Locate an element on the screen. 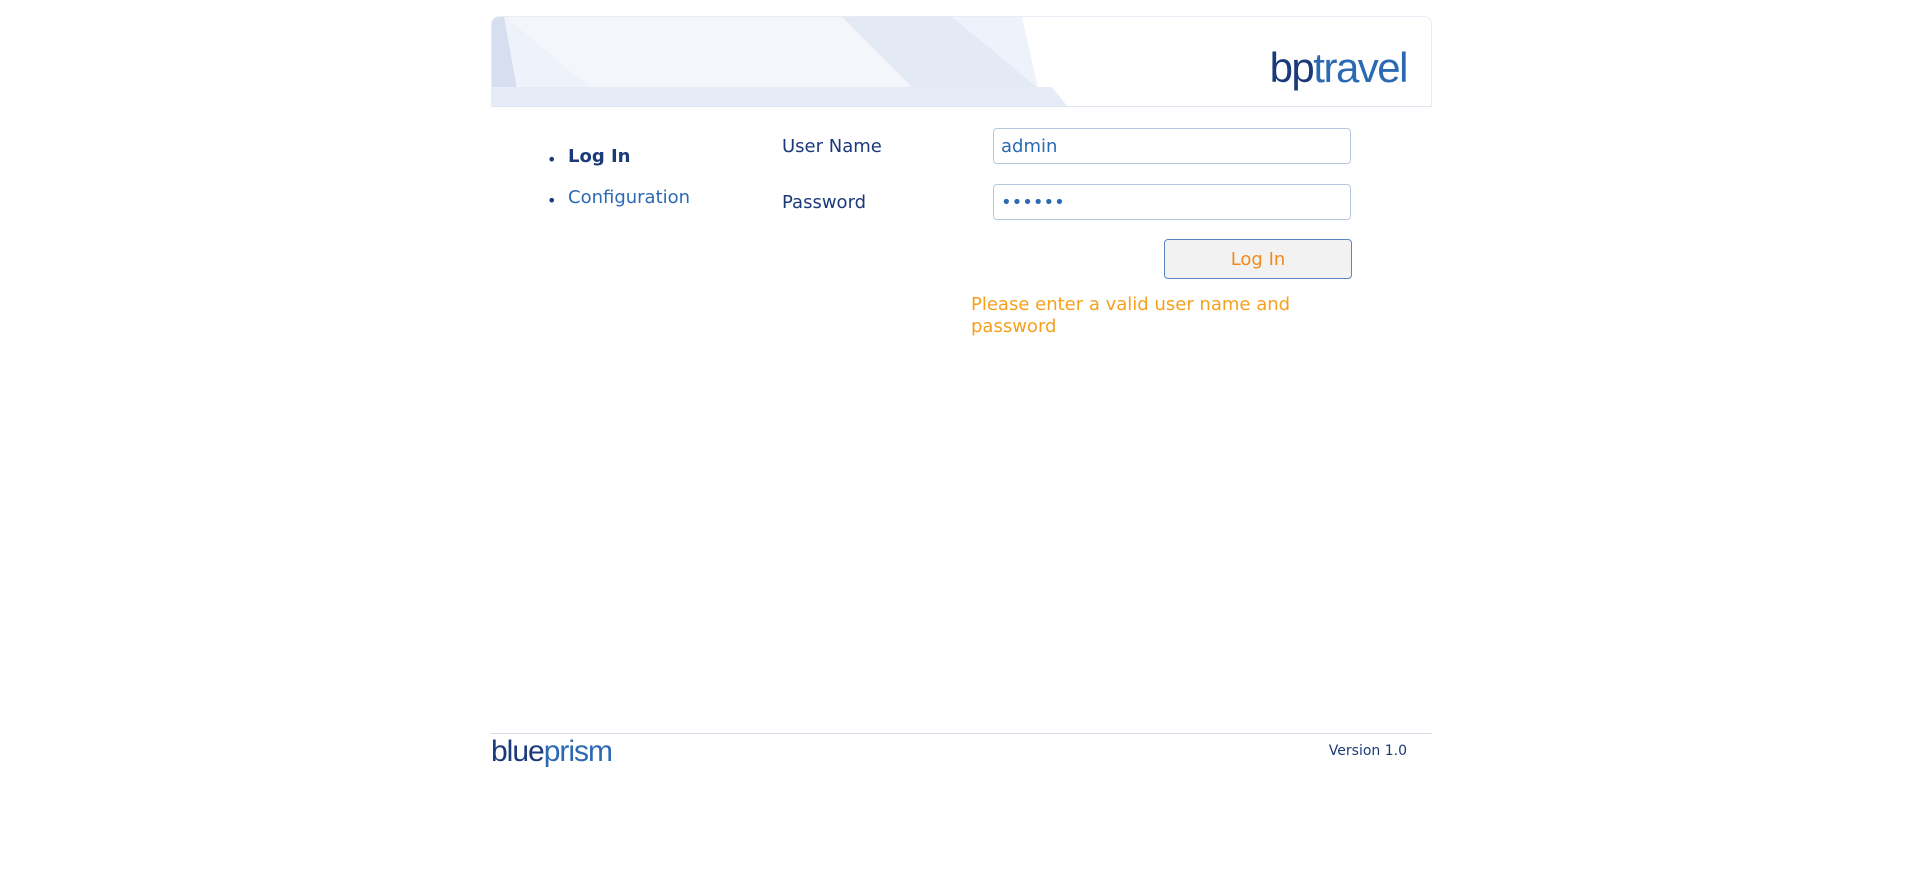  header-banner: bptravel is located at coordinates (961, 61).